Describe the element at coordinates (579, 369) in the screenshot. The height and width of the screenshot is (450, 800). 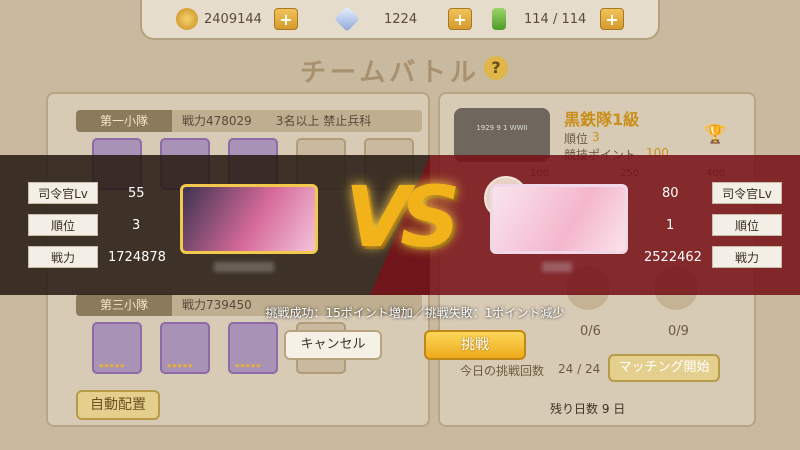
I see `today-challenges-value: 24 / 24` at that location.